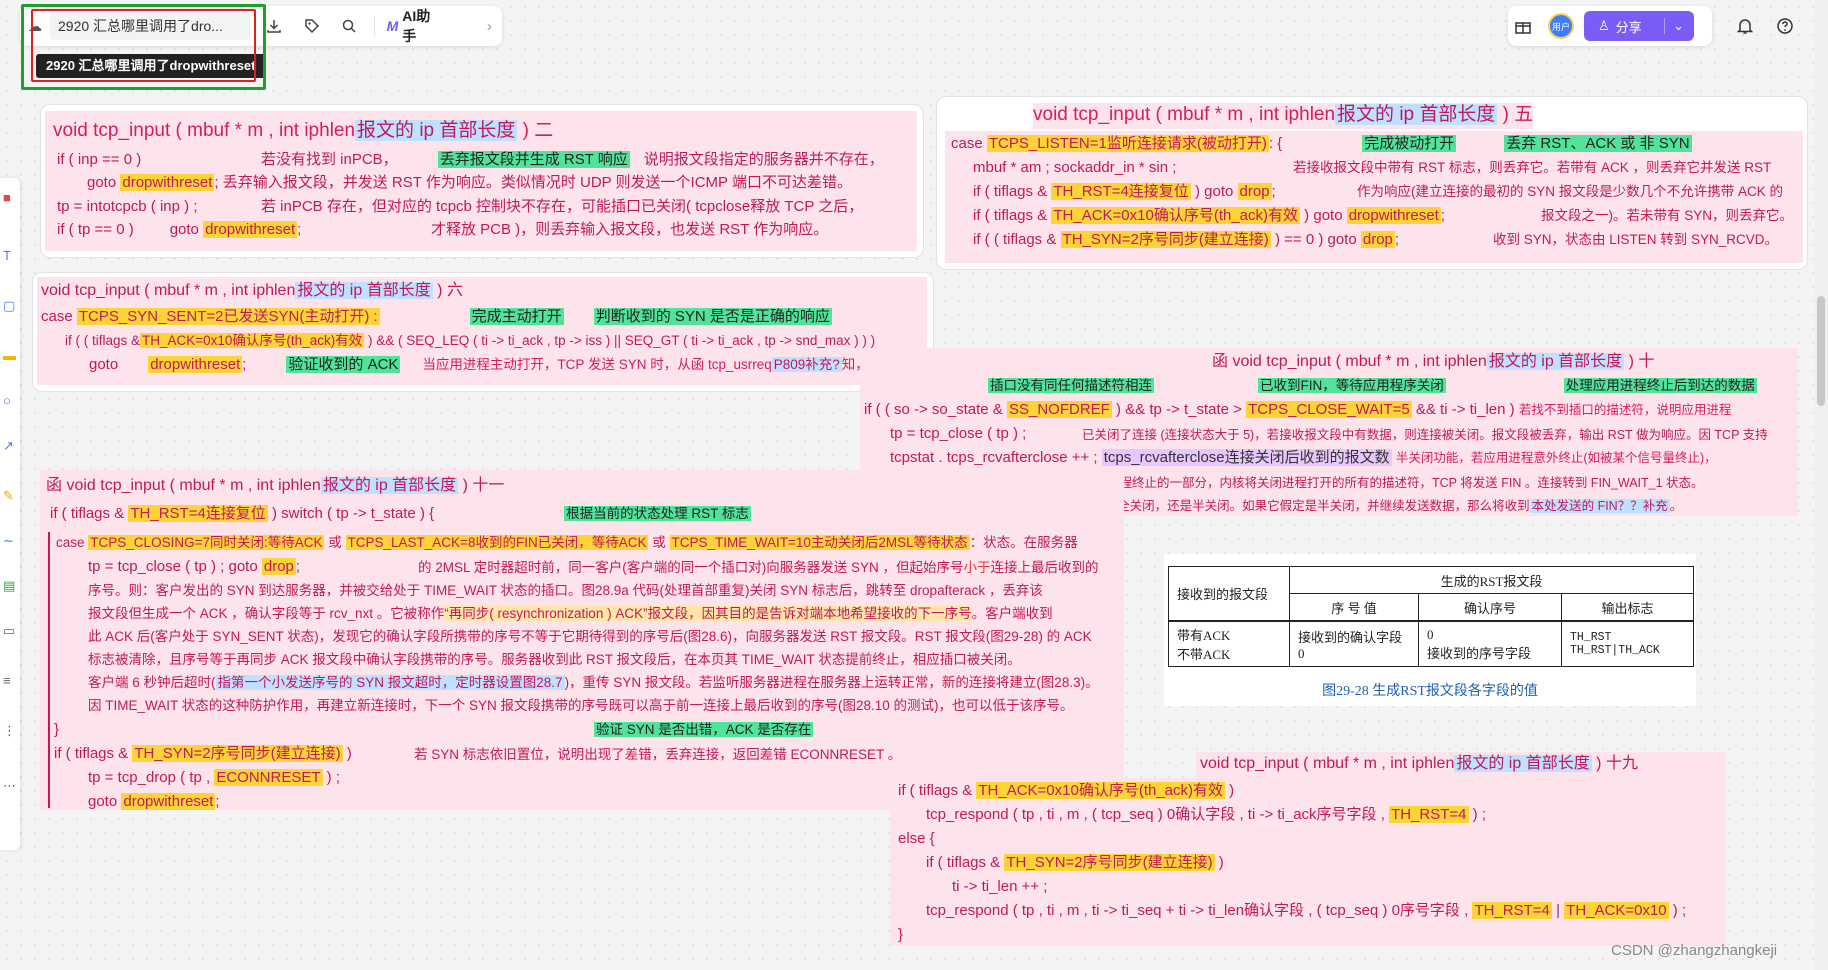 The width and height of the screenshot is (1828, 970). Describe the element at coordinates (1745, 26) in the screenshot. I see `bell-icon` at that location.